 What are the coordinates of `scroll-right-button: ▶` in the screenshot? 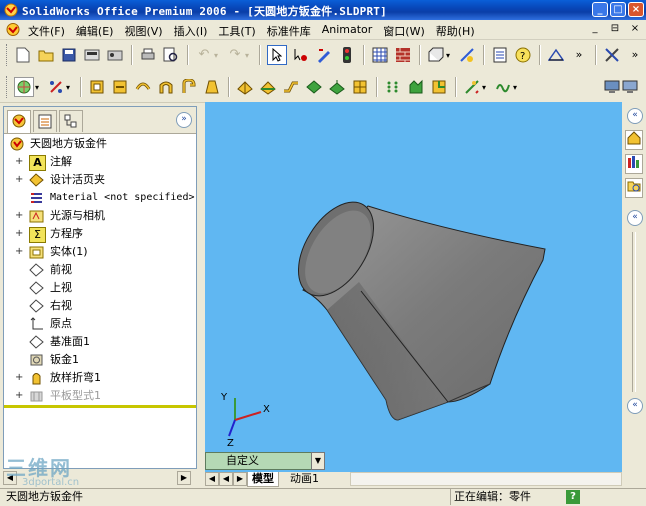 It's located at (184, 478).